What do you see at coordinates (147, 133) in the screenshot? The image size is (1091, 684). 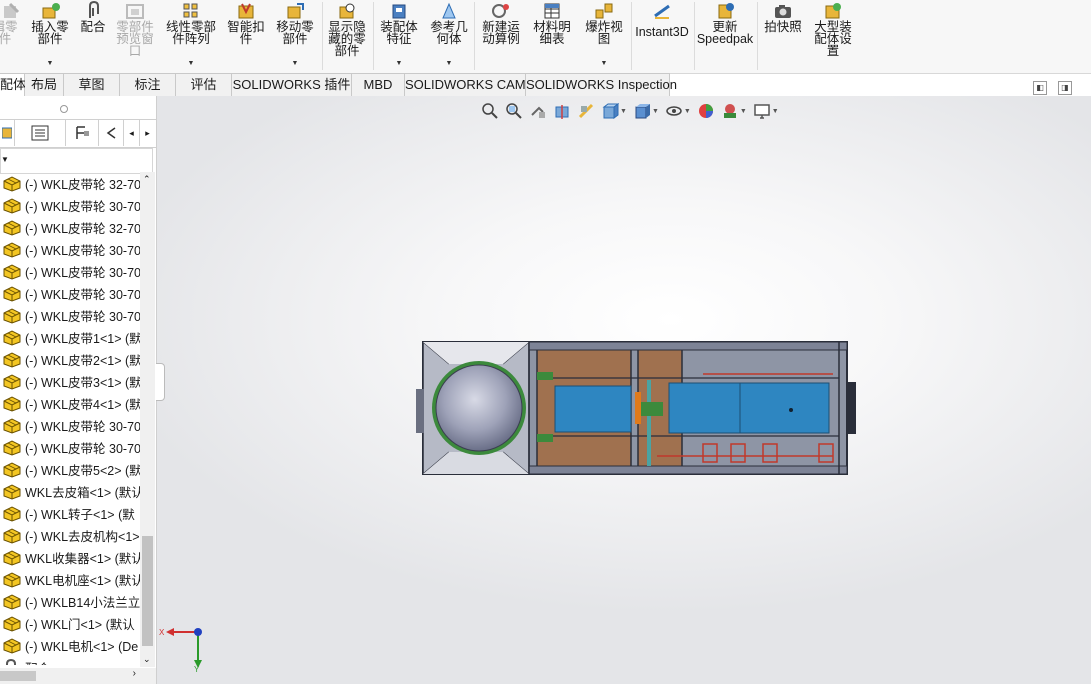 I see `tabs-scroll-right-icon: ▸` at bounding box center [147, 133].